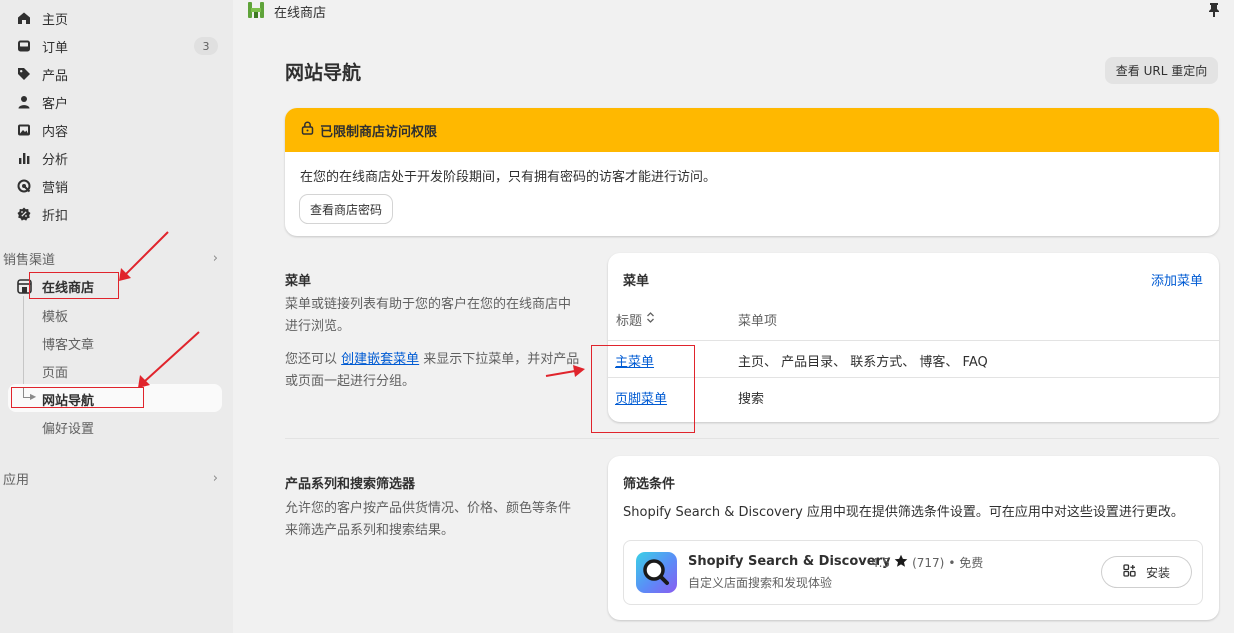 The height and width of the screenshot is (633, 1234). I want to click on banner-header: 已限制商店访问权限, so click(752, 130).